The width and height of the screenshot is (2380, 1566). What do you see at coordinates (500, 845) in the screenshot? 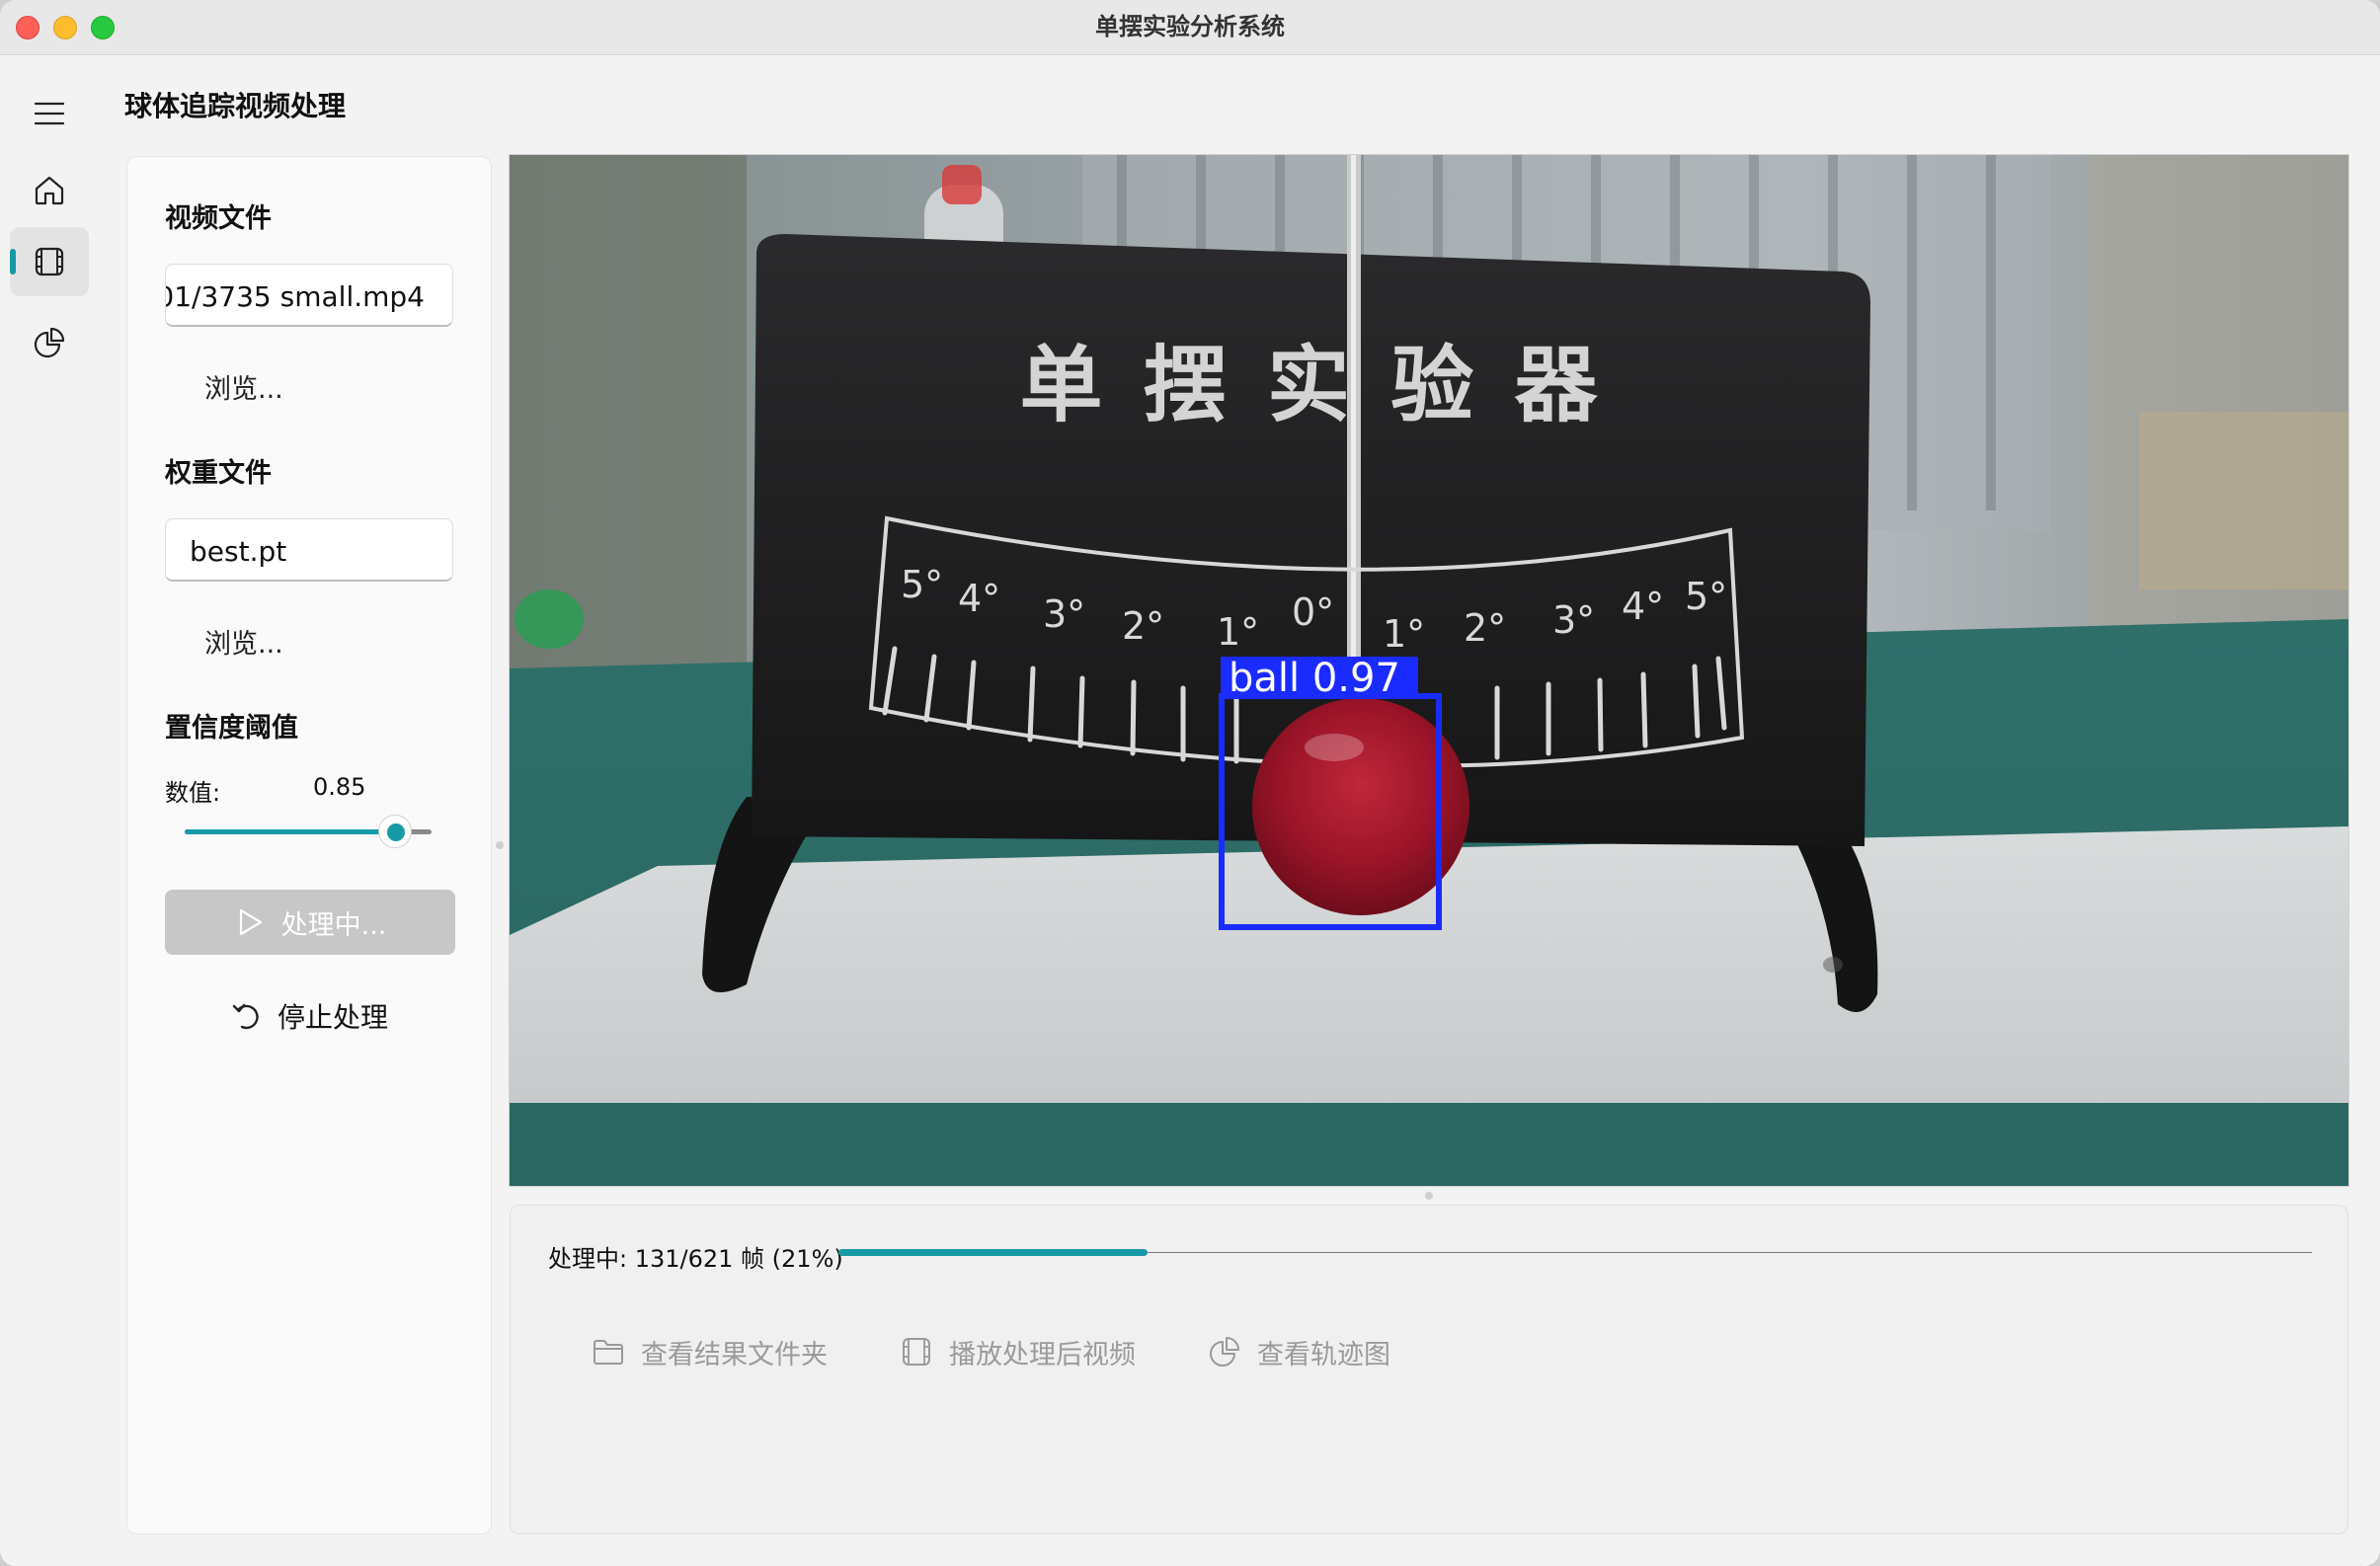
I see `splitter-handle-vertical` at bounding box center [500, 845].